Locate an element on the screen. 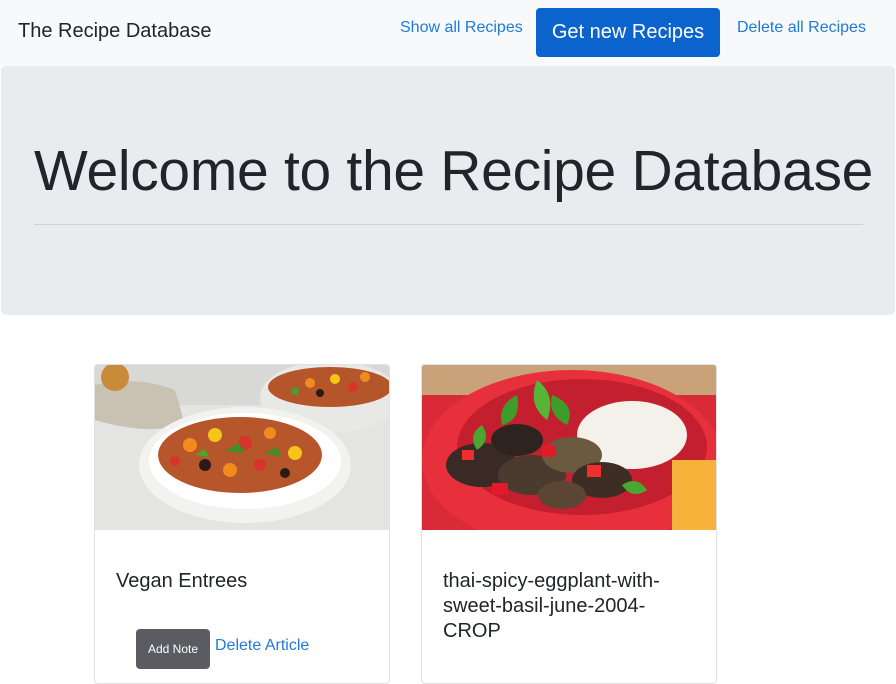 Image resolution: width=896 pixels, height=684 pixels. delete-all-recipes-link: Delete all Recipes is located at coordinates (801, 28).